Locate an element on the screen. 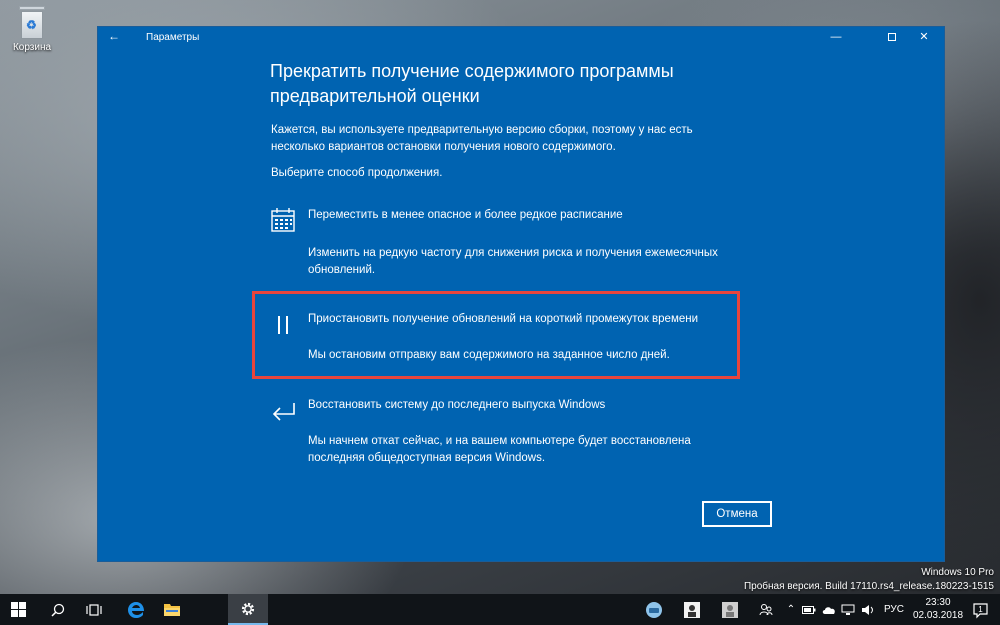  volume-button is located at coordinates (868, 609).